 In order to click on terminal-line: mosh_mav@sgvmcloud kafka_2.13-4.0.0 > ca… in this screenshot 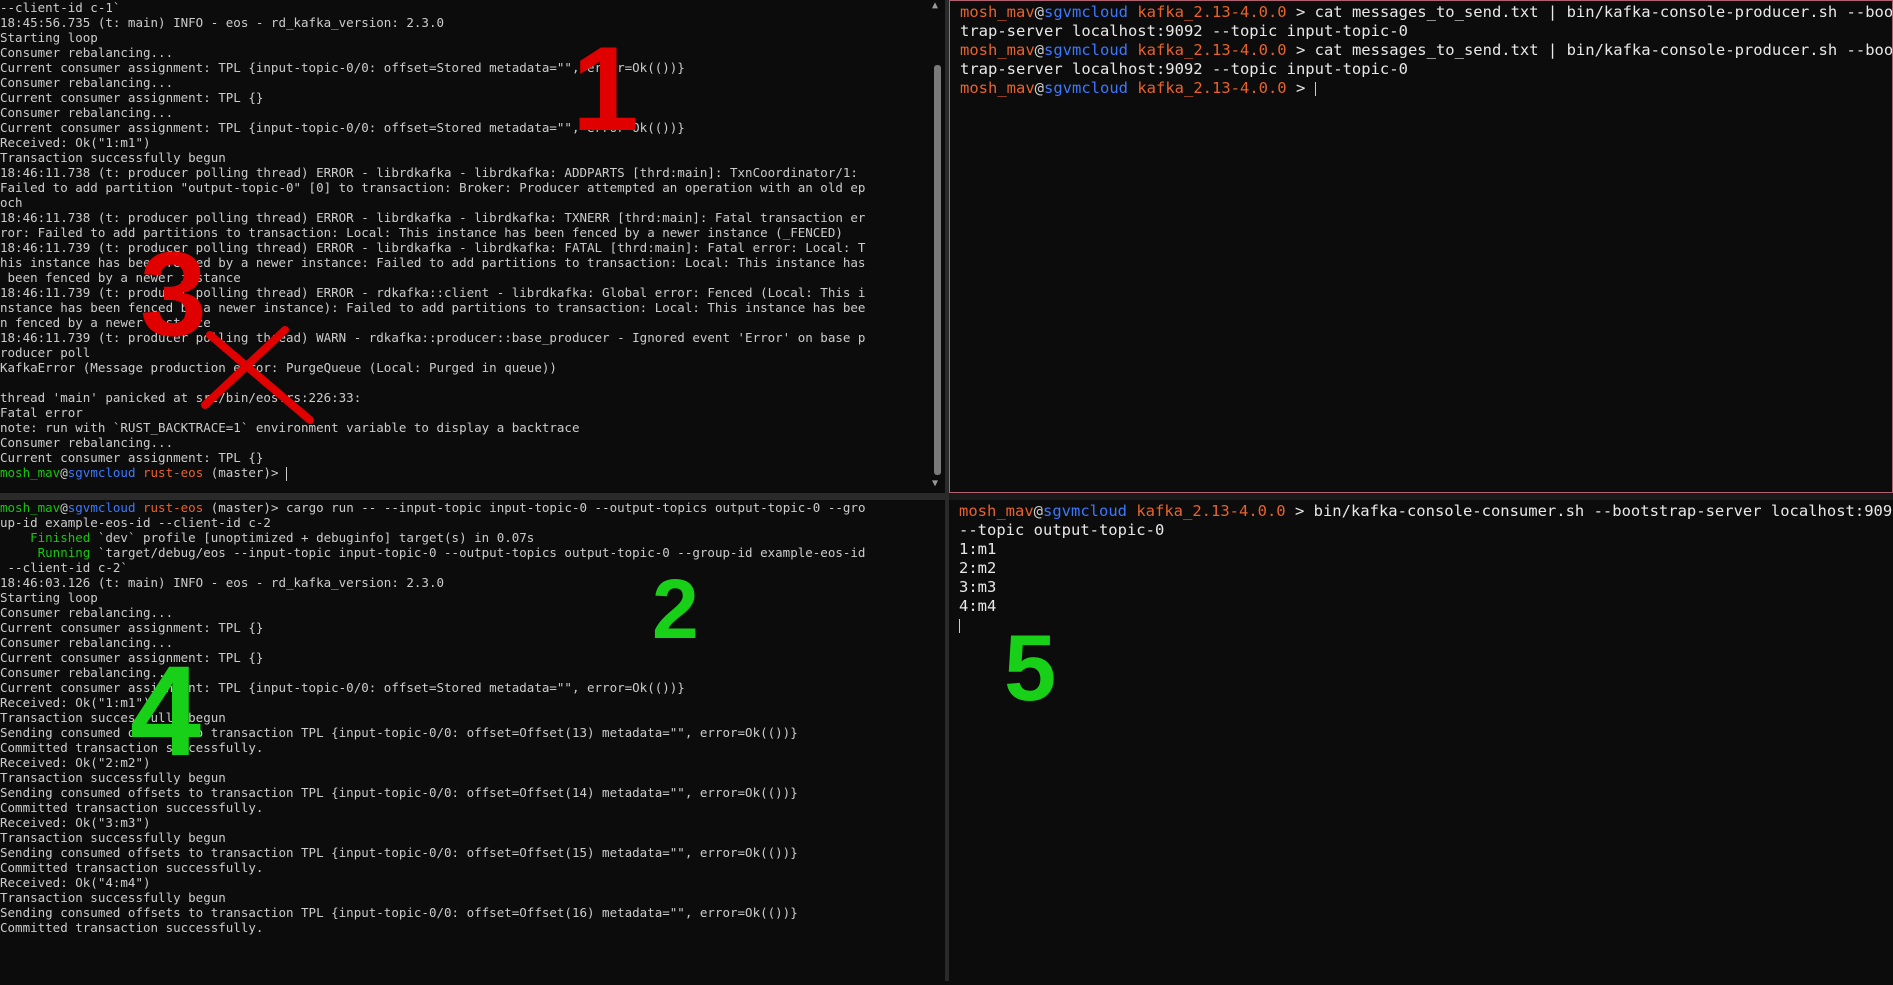, I will do `click(1426, 12)`.